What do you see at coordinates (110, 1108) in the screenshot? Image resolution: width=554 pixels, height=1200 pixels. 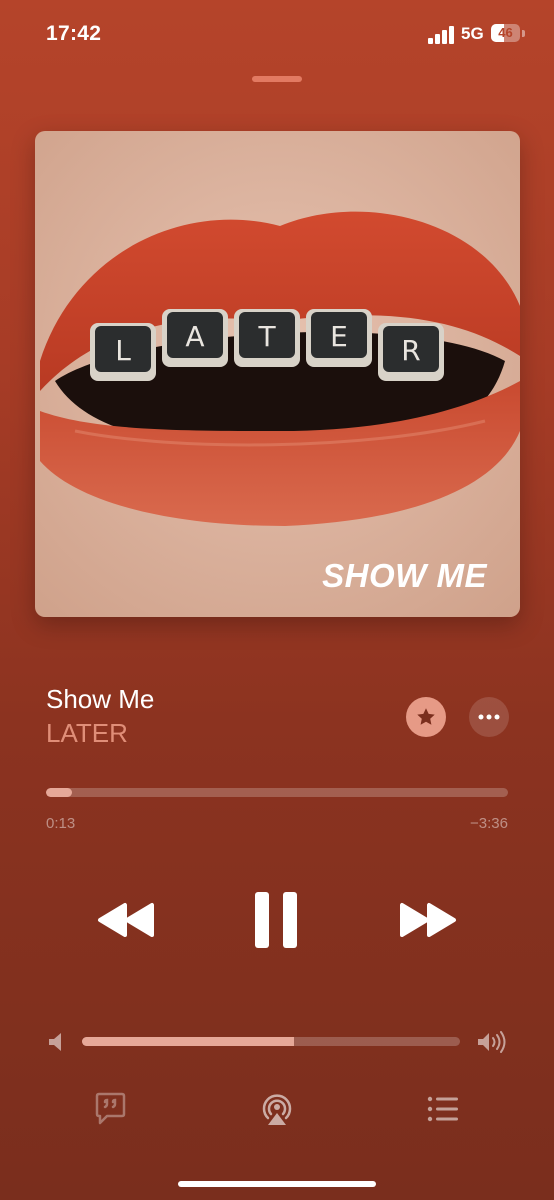 I see `lyrics-icon` at bounding box center [110, 1108].